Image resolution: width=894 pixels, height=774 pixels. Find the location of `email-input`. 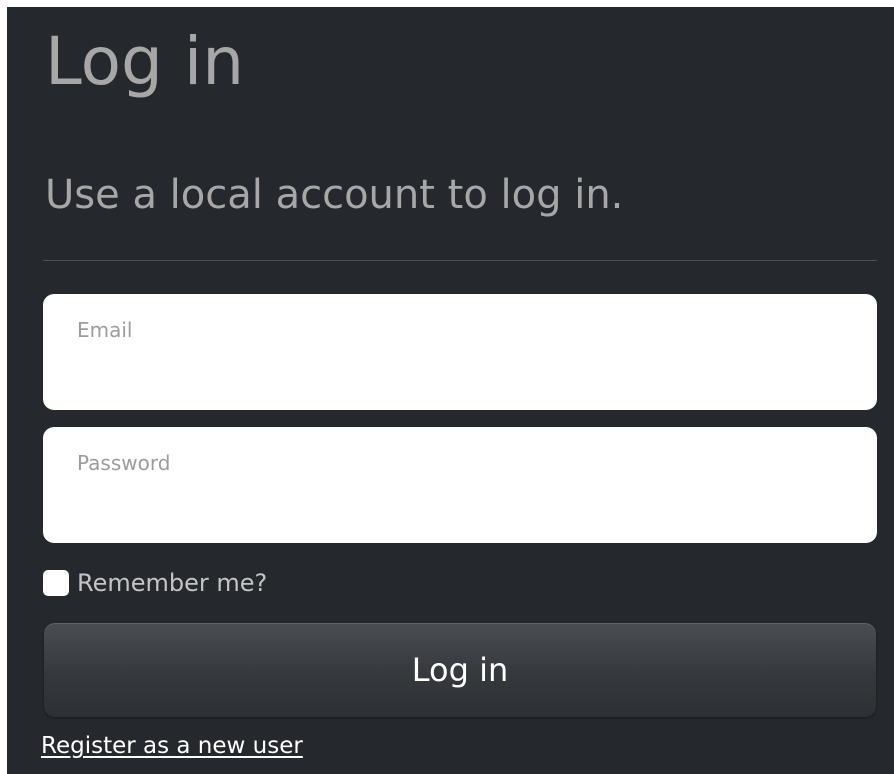

email-input is located at coordinates (462, 374).